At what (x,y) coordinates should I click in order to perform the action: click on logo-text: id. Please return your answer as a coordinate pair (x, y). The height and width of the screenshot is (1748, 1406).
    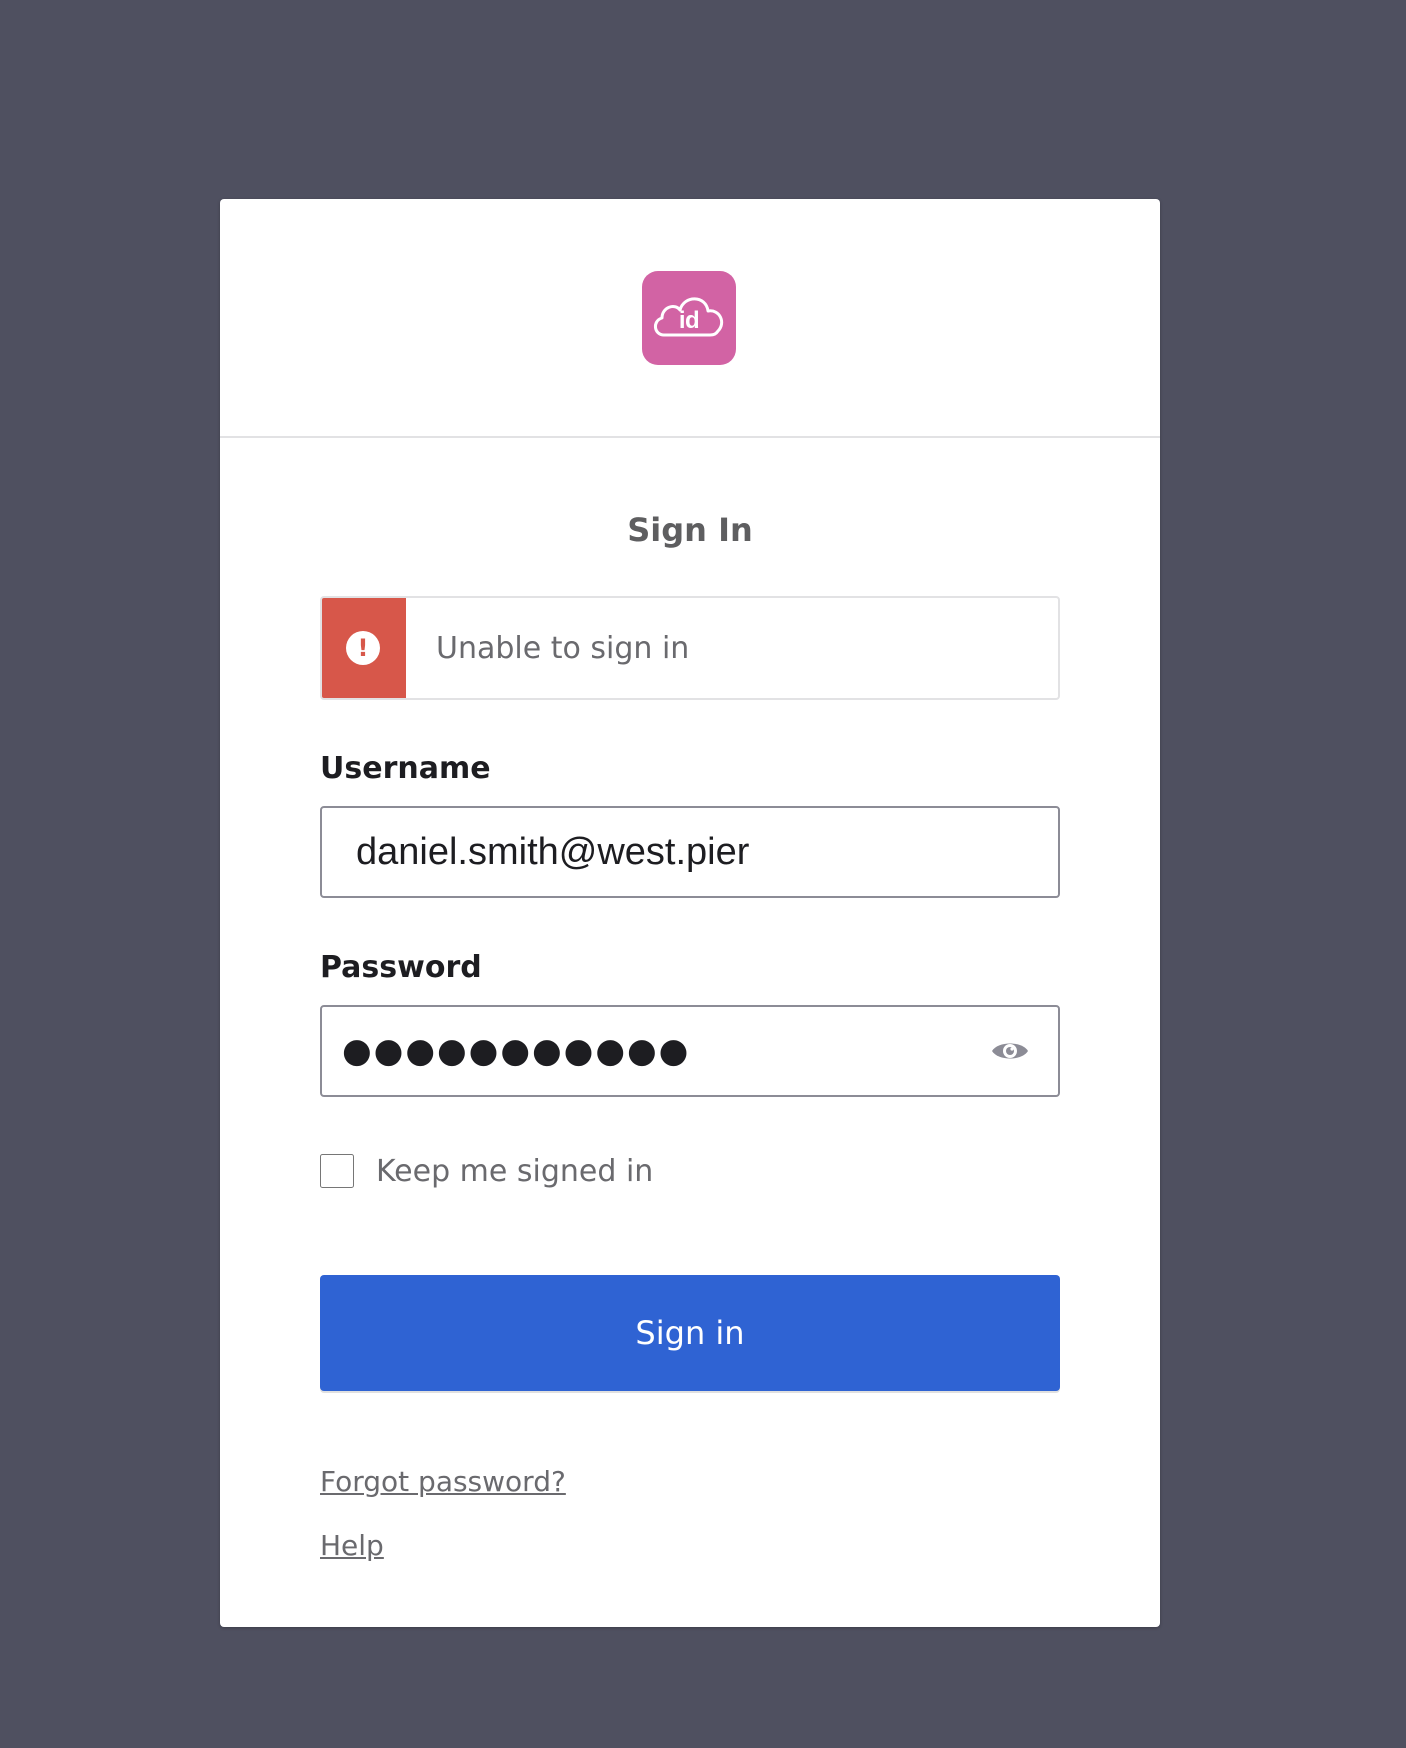
    Looking at the image, I should click on (689, 320).